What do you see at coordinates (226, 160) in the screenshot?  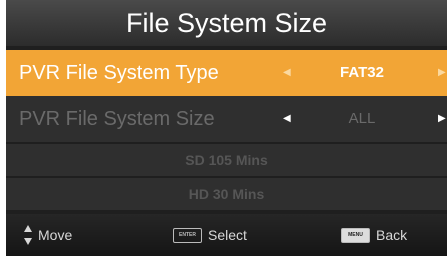 I see `sd-recording-time: SD 105 Mins` at bounding box center [226, 160].